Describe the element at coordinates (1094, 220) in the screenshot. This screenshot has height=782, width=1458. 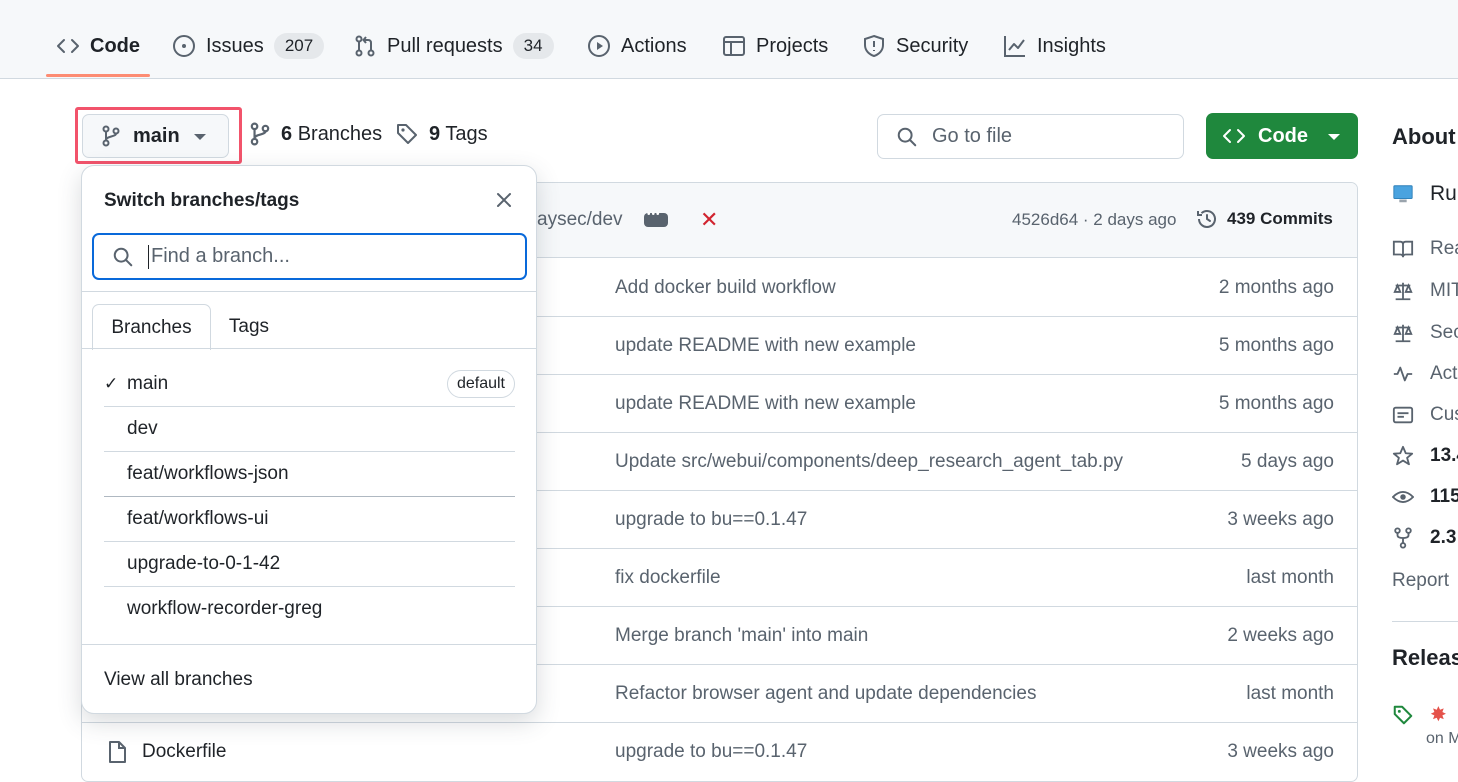
I see `commit-hash-time: 4526d64 · 2 days ago` at that location.